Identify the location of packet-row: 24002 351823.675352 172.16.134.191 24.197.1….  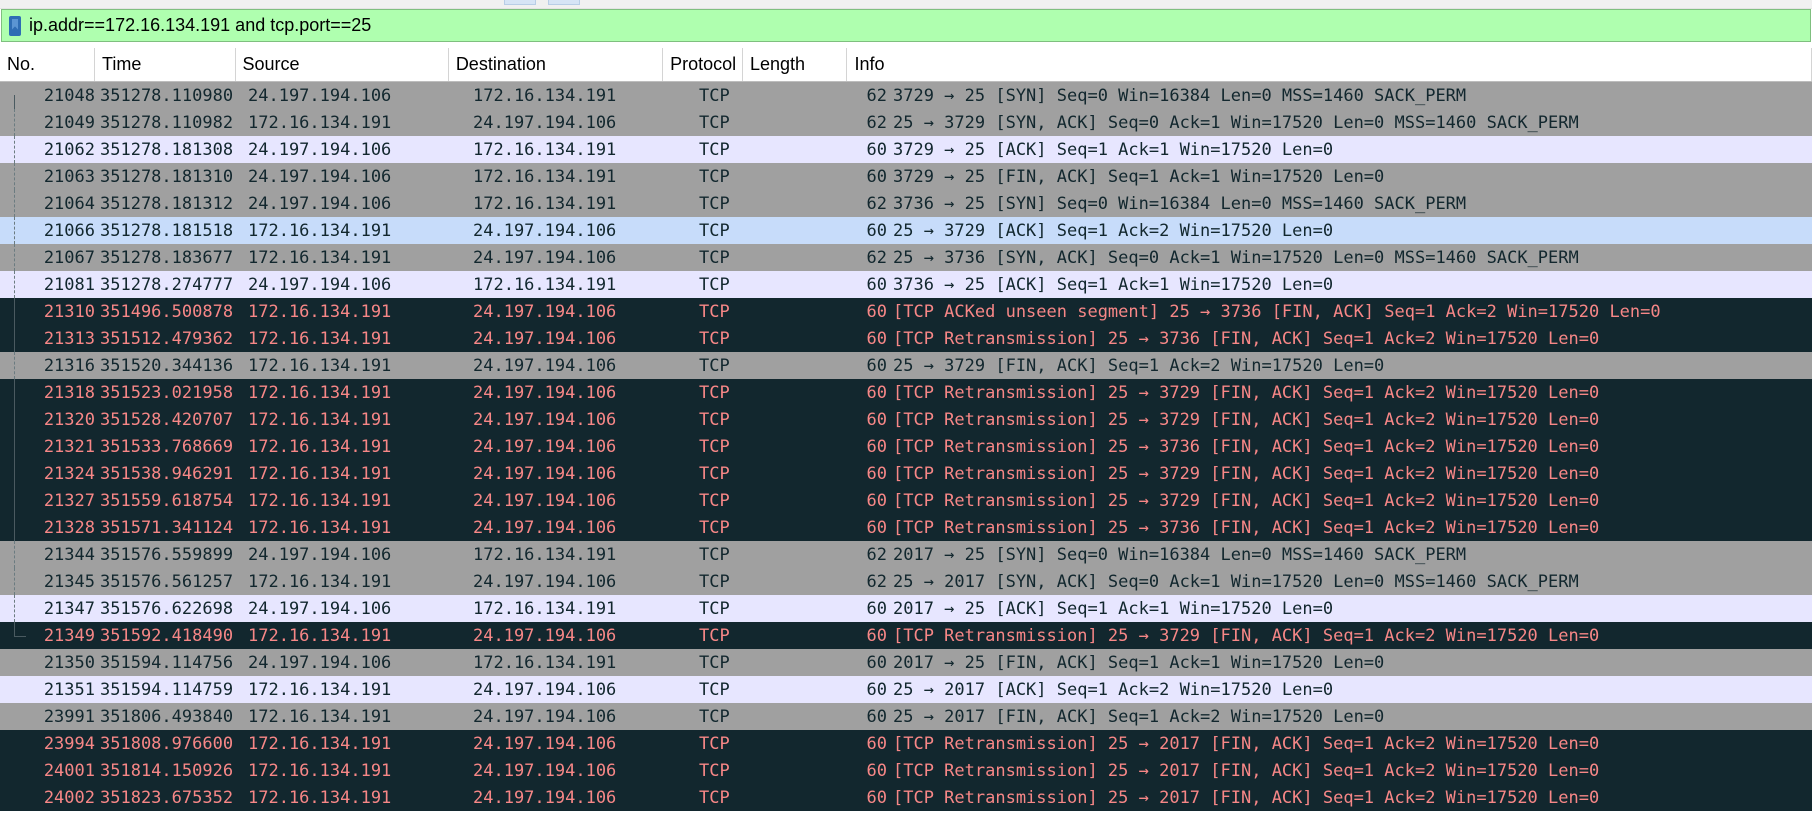
(906, 797).